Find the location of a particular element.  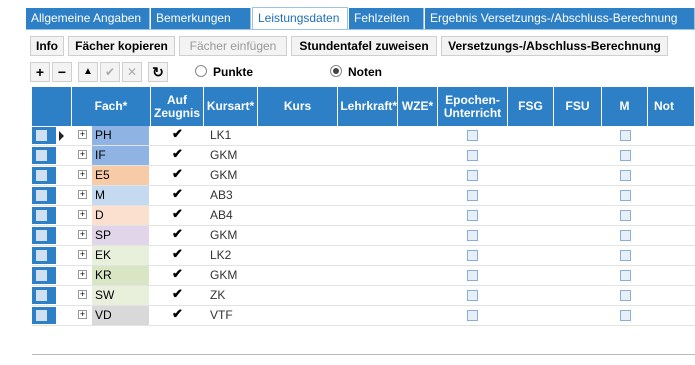

grid-header-kursart: Kursart* is located at coordinates (231, 106).